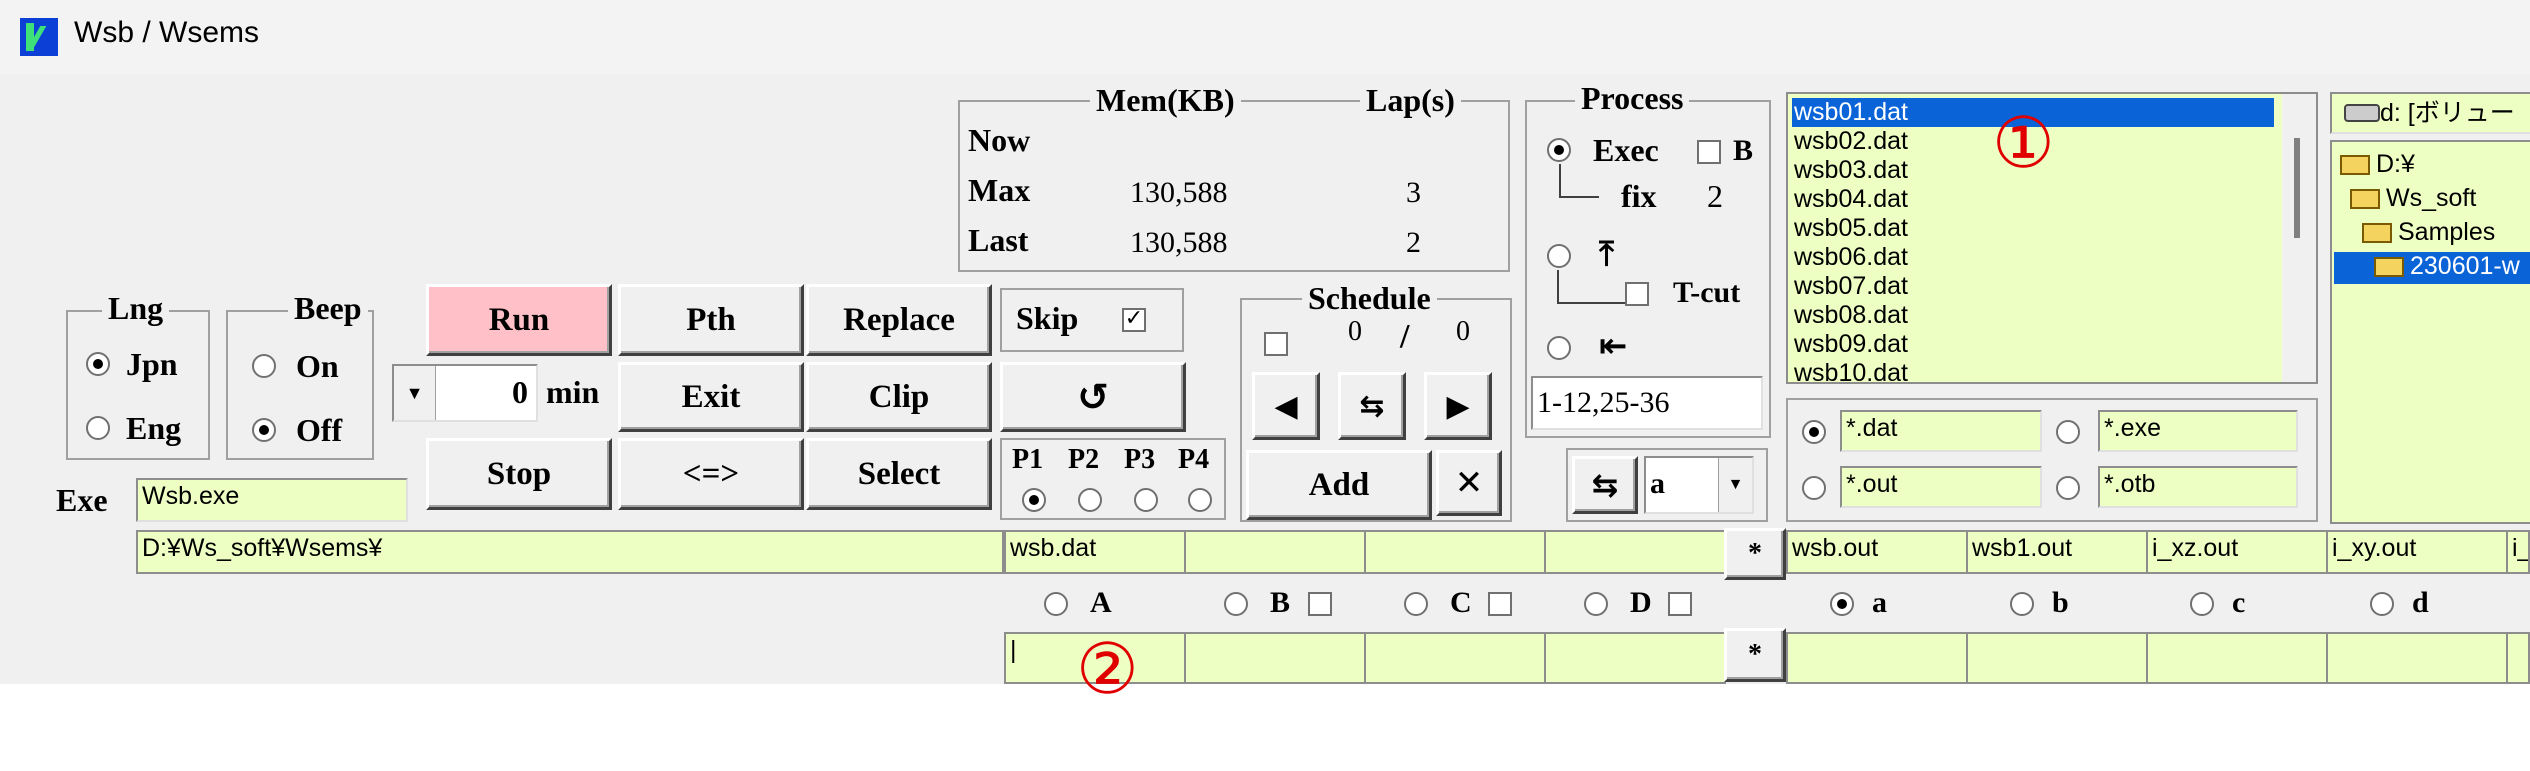  I want to click on close-icon: ✕, so click(1469, 483).